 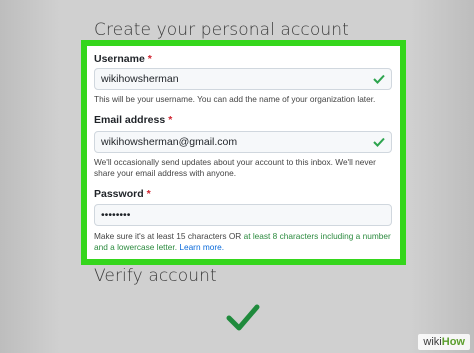 What do you see at coordinates (169, 142) in the screenshot?
I see `email-value: wikihowsherman@gmail.com` at bounding box center [169, 142].